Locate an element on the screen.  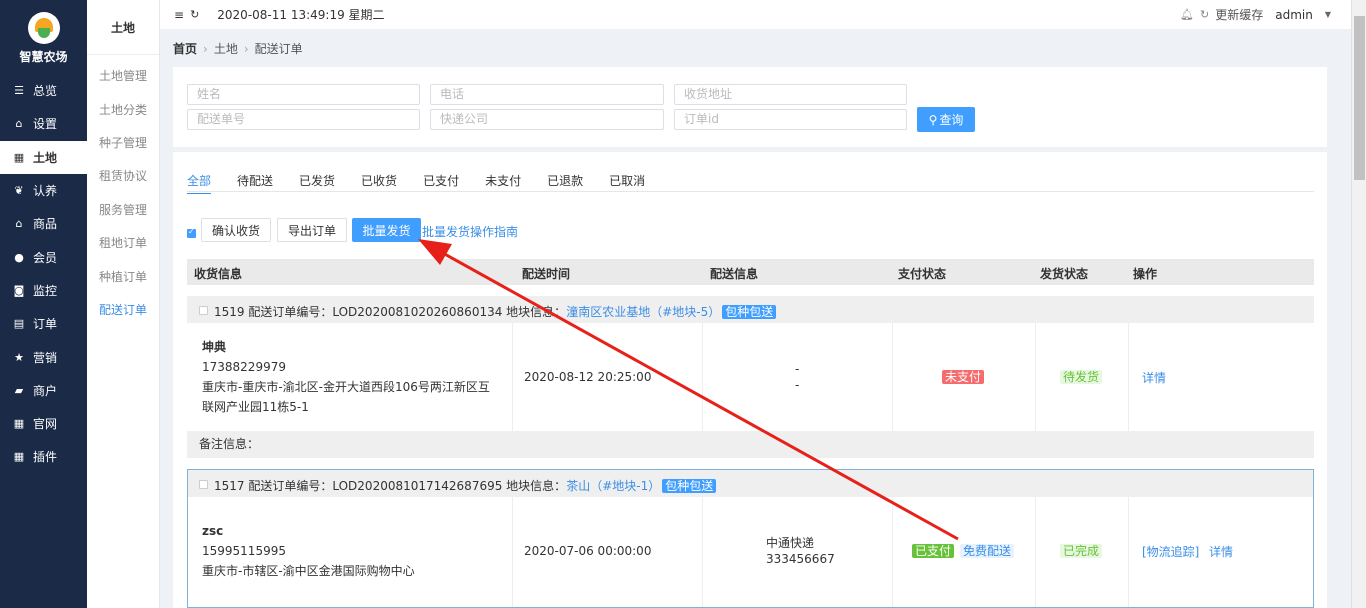
refresh-icon: ↻ is located at coordinates (194, 14).